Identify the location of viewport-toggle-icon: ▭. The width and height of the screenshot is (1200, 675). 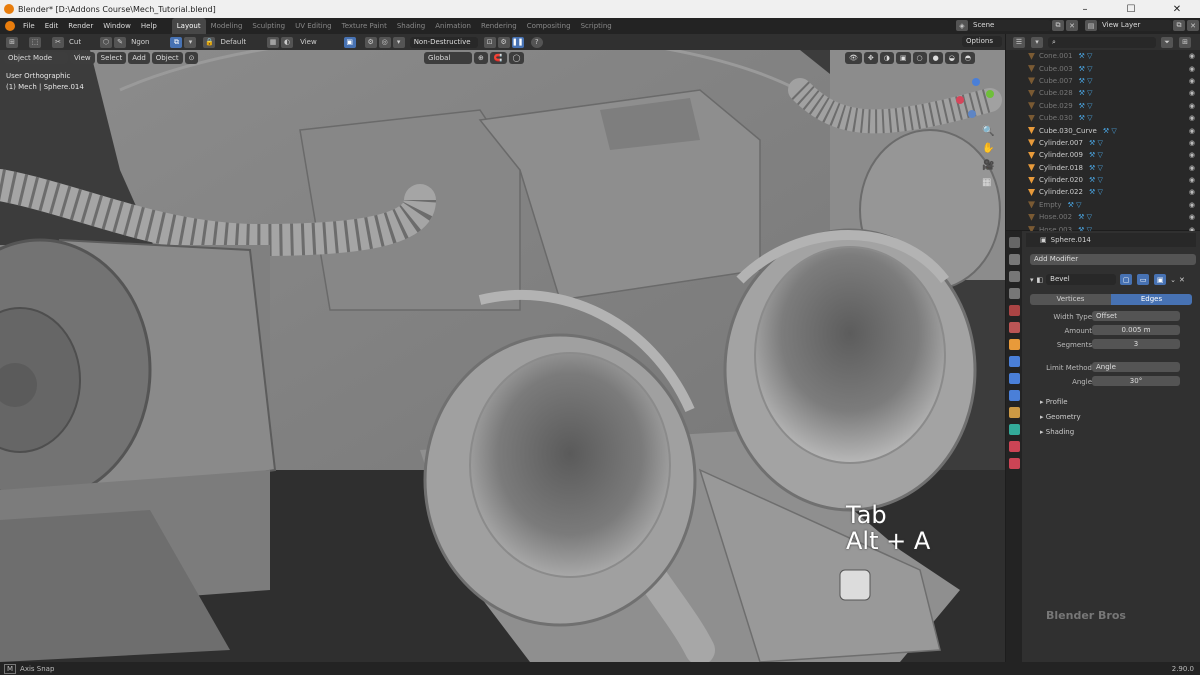
(1143, 279).